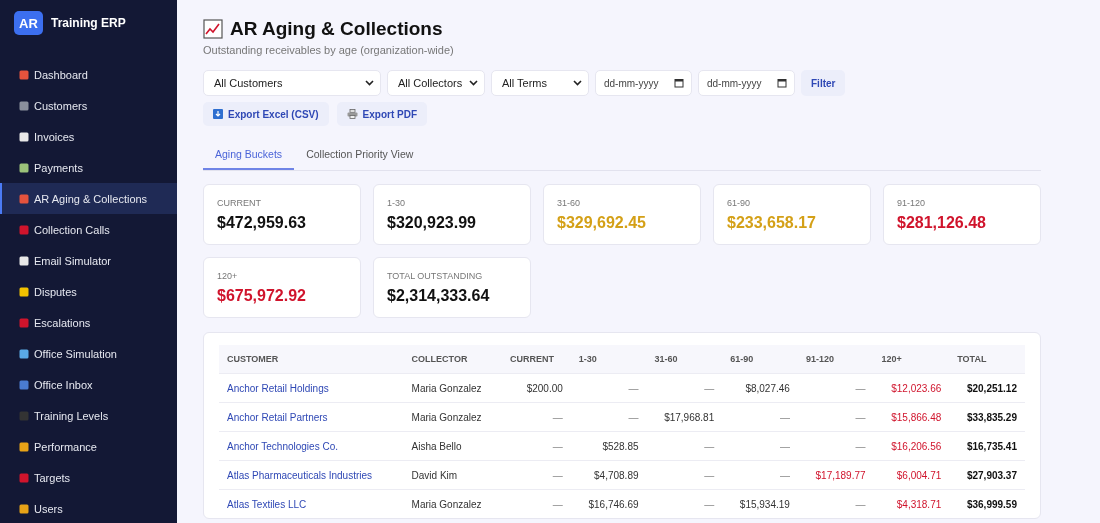 The height and width of the screenshot is (523, 1100). What do you see at coordinates (329, 50) in the screenshot?
I see `page-subtitle: Outstanding receivables by age (organization-wide)` at bounding box center [329, 50].